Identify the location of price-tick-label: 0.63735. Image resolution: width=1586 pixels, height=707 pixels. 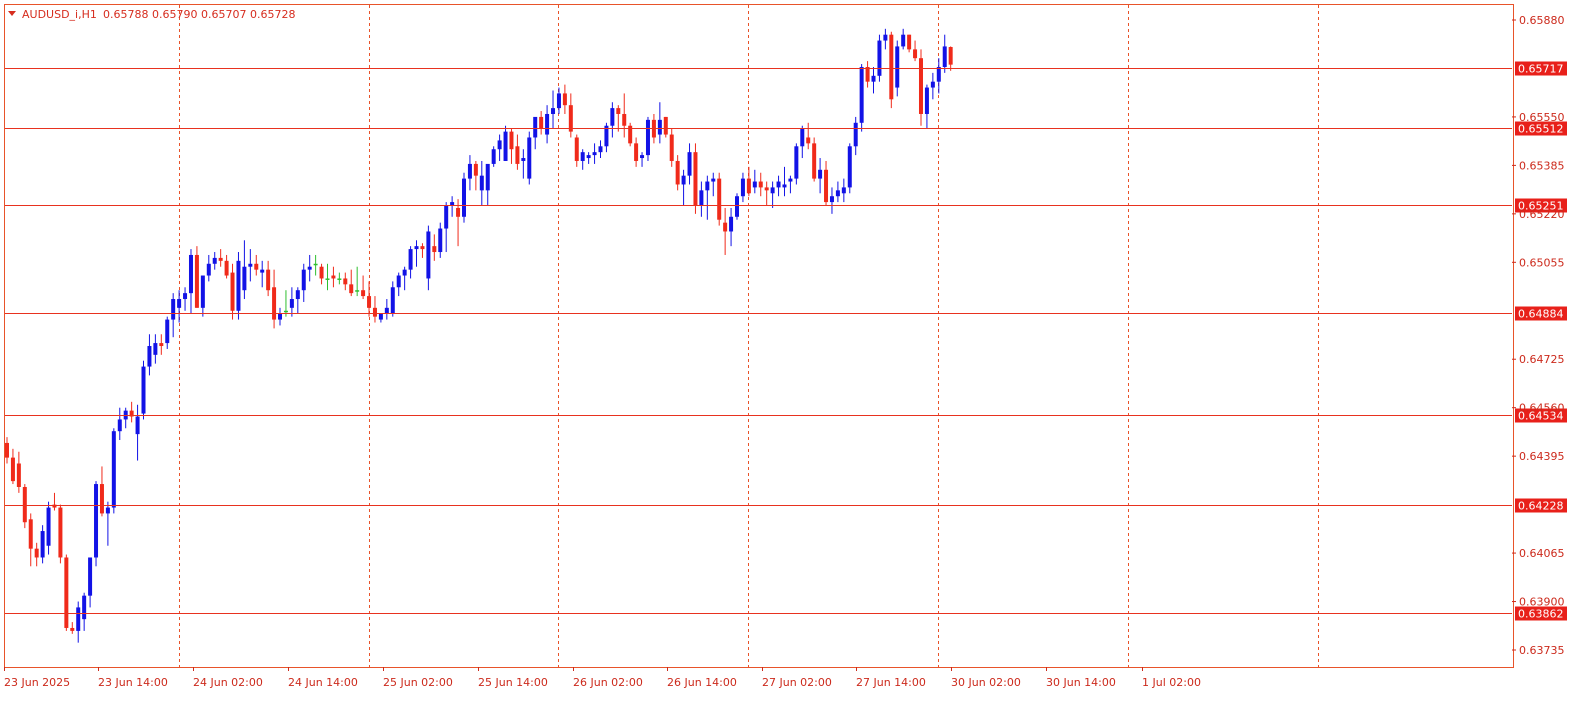
(1542, 650).